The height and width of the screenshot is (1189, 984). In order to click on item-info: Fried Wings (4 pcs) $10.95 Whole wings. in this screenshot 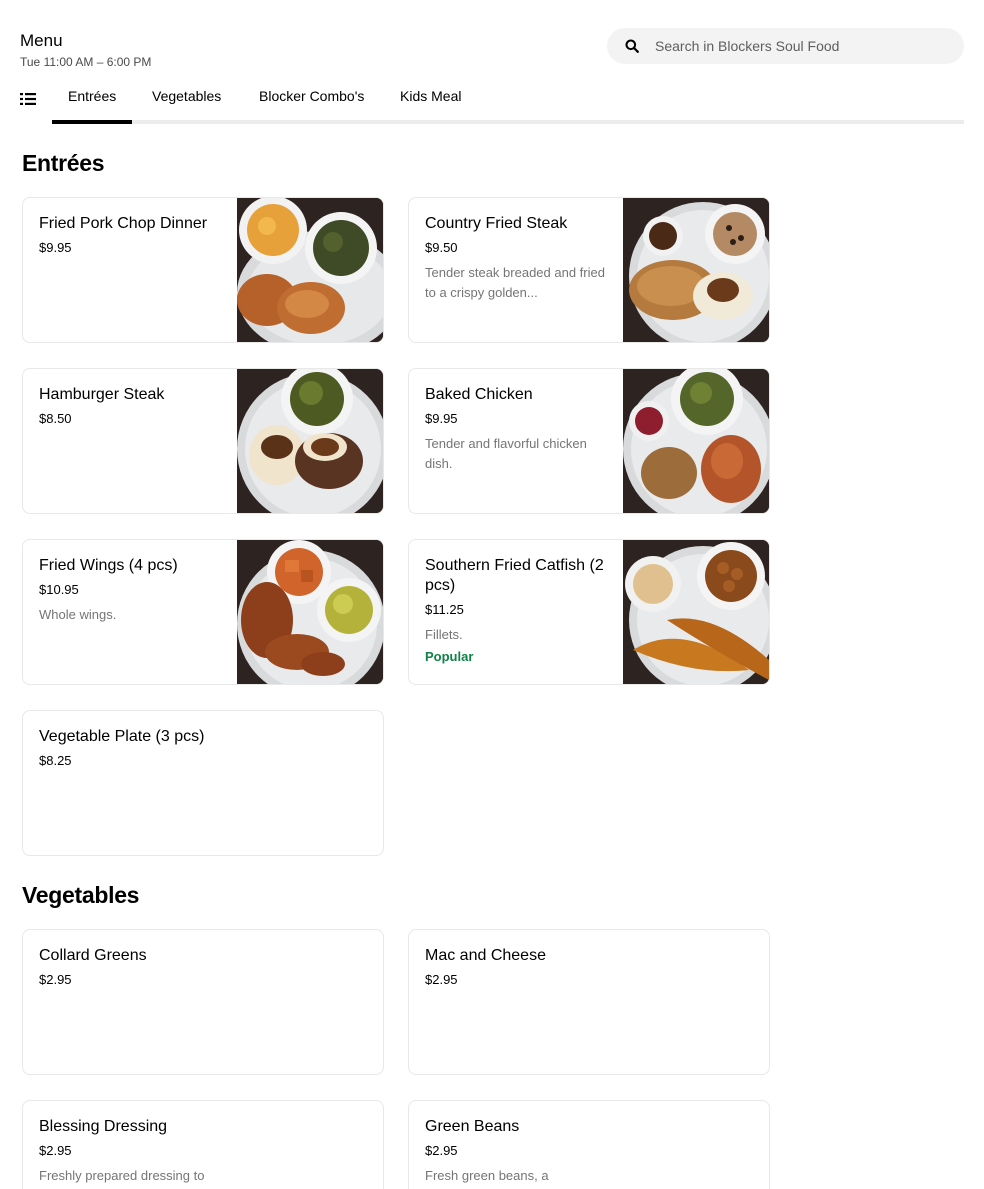, I will do `click(130, 590)`.